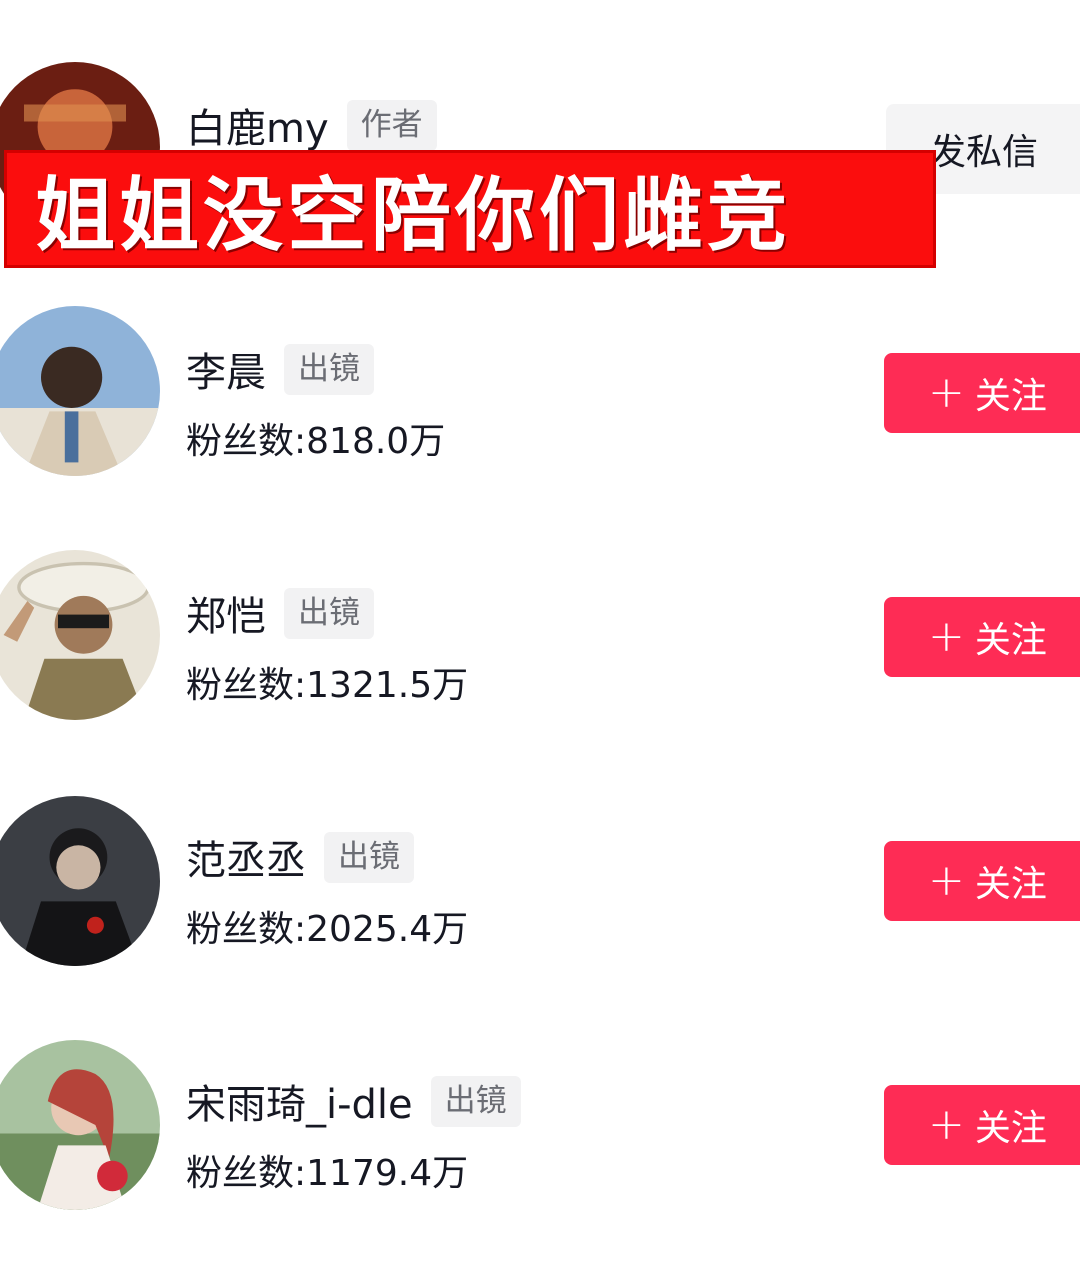 This screenshot has height=1280, width=1080. I want to click on user-name: 范丞丞, so click(246, 861).